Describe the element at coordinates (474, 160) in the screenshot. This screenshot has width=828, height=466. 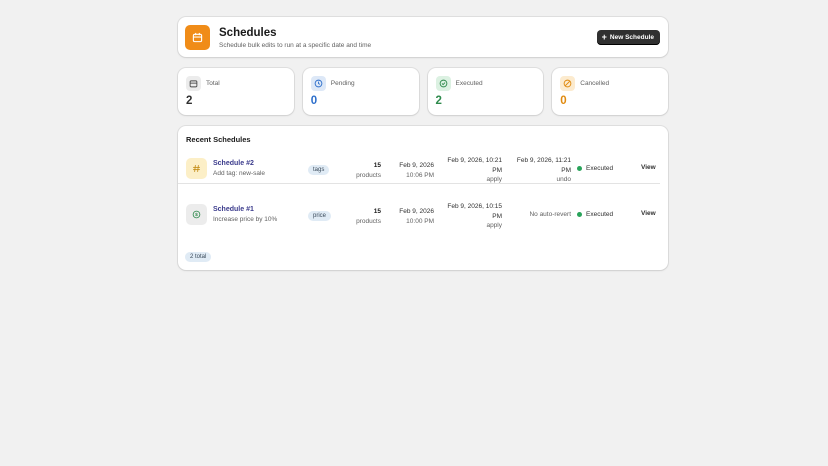
I see `apply-time-line1: Feb 9, 2026, 10:21` at that location.